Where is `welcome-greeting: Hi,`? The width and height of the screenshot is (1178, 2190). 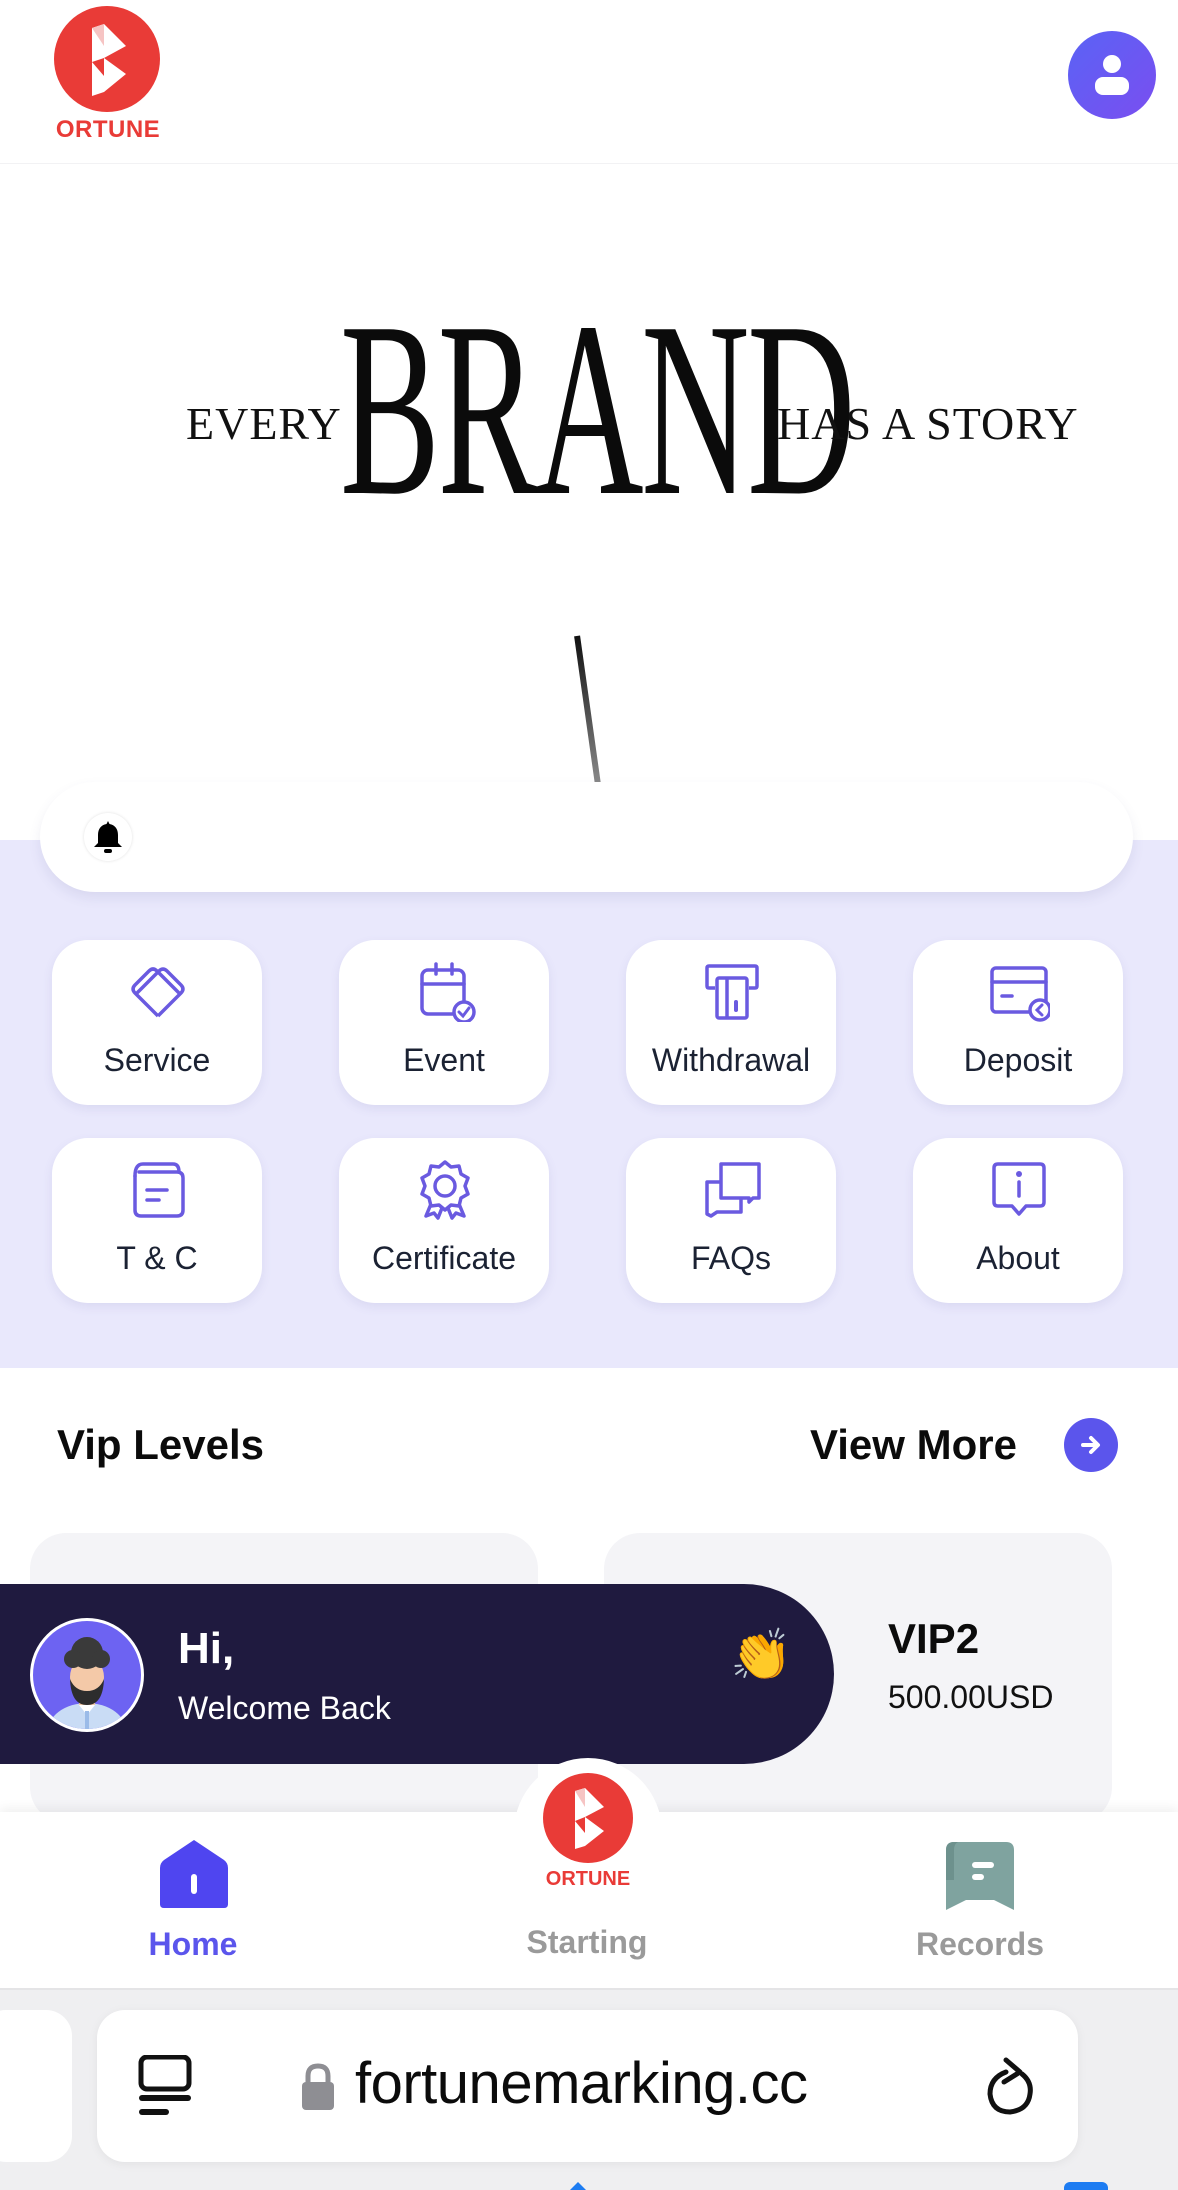
welcome-greeting: Hi, is located at coordinates (206, 1648).